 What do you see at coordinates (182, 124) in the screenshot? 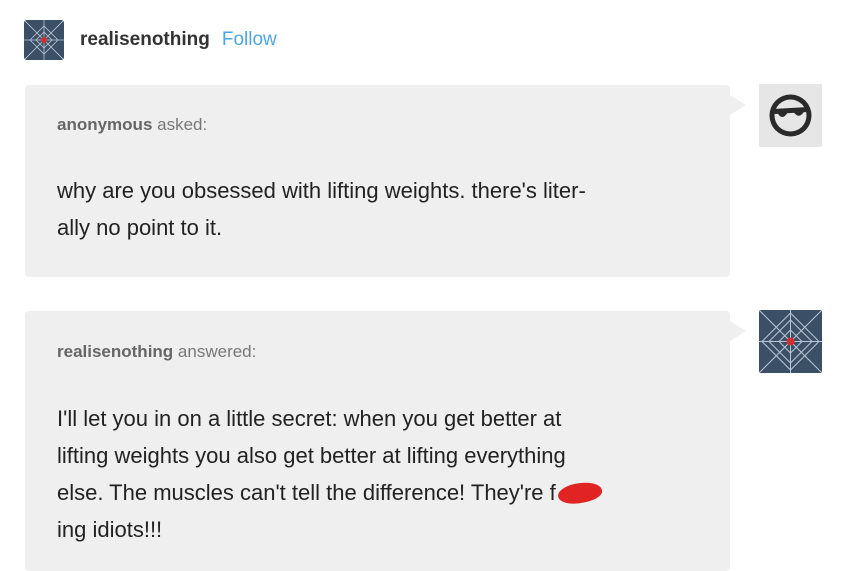
I see `asker-verb: asked:` at bounding box center [182, 124].